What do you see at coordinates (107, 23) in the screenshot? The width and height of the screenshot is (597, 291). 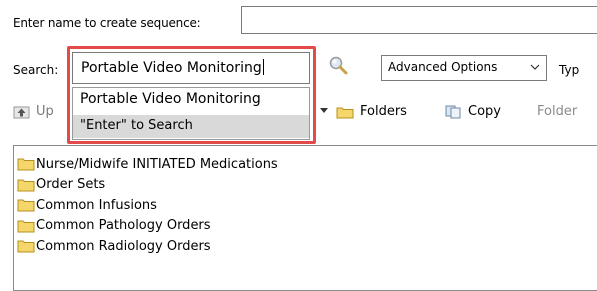 I see `sequence-name-label: Enter name to create sequence:` at bounding box center [107, 23].